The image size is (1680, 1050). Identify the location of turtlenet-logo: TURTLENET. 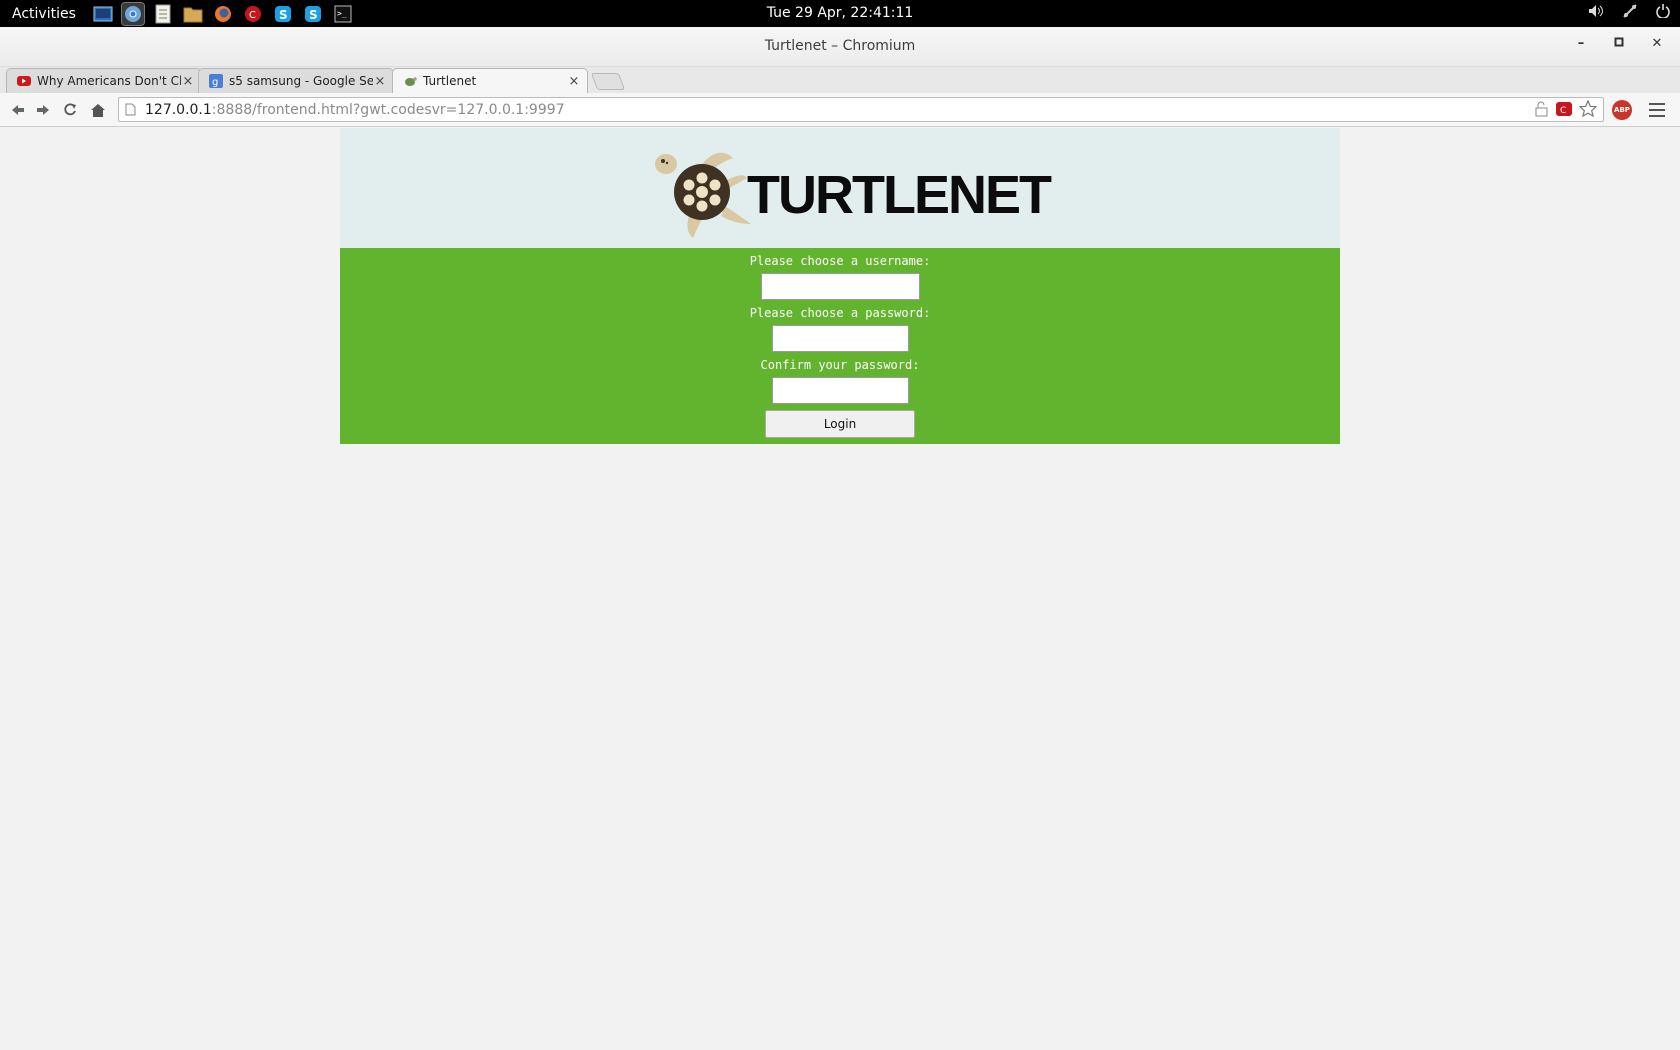
(853, 192).